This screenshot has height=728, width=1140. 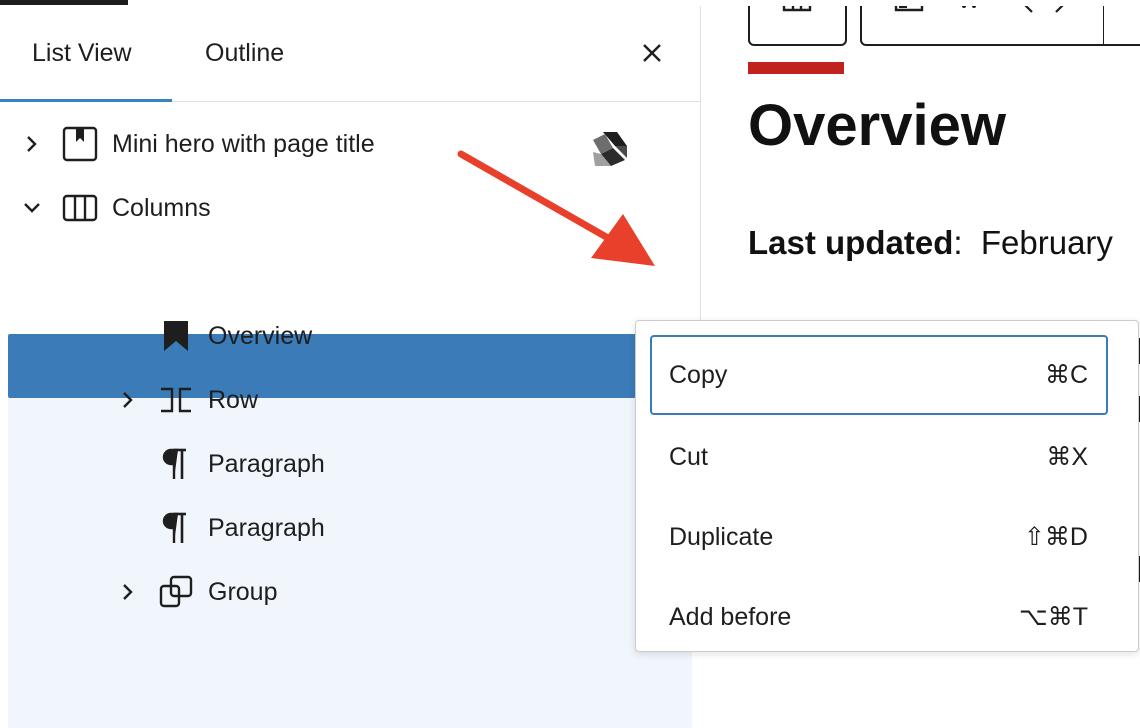 What do you see at coordinates (879, 537) in the screenshot?
I see `menu-item-duplicate: Duplicate ⇧⌘D` at bounding box center [879, 537].